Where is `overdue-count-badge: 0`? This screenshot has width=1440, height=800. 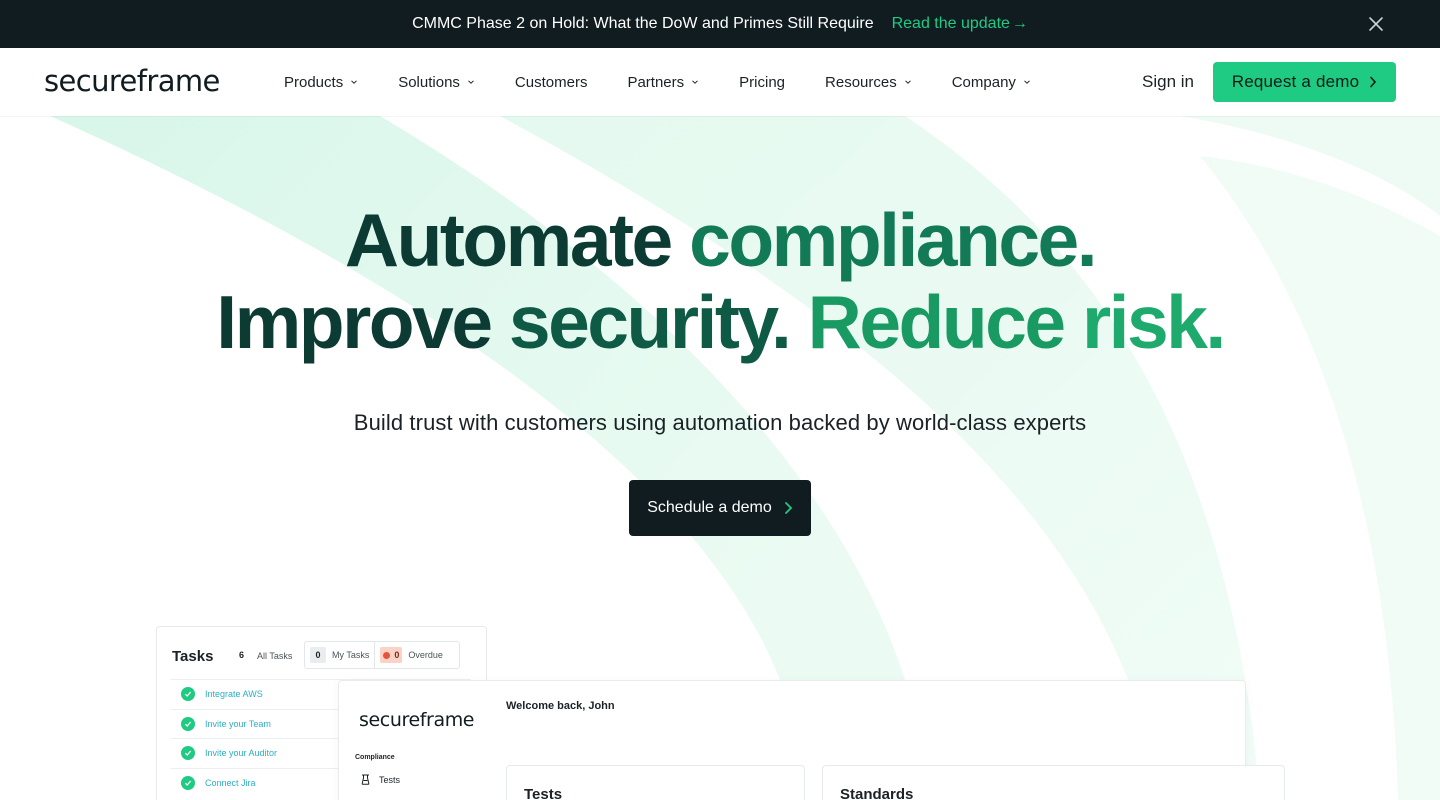 overdue-count-badge: 0 is located at coordinates (391, 655).